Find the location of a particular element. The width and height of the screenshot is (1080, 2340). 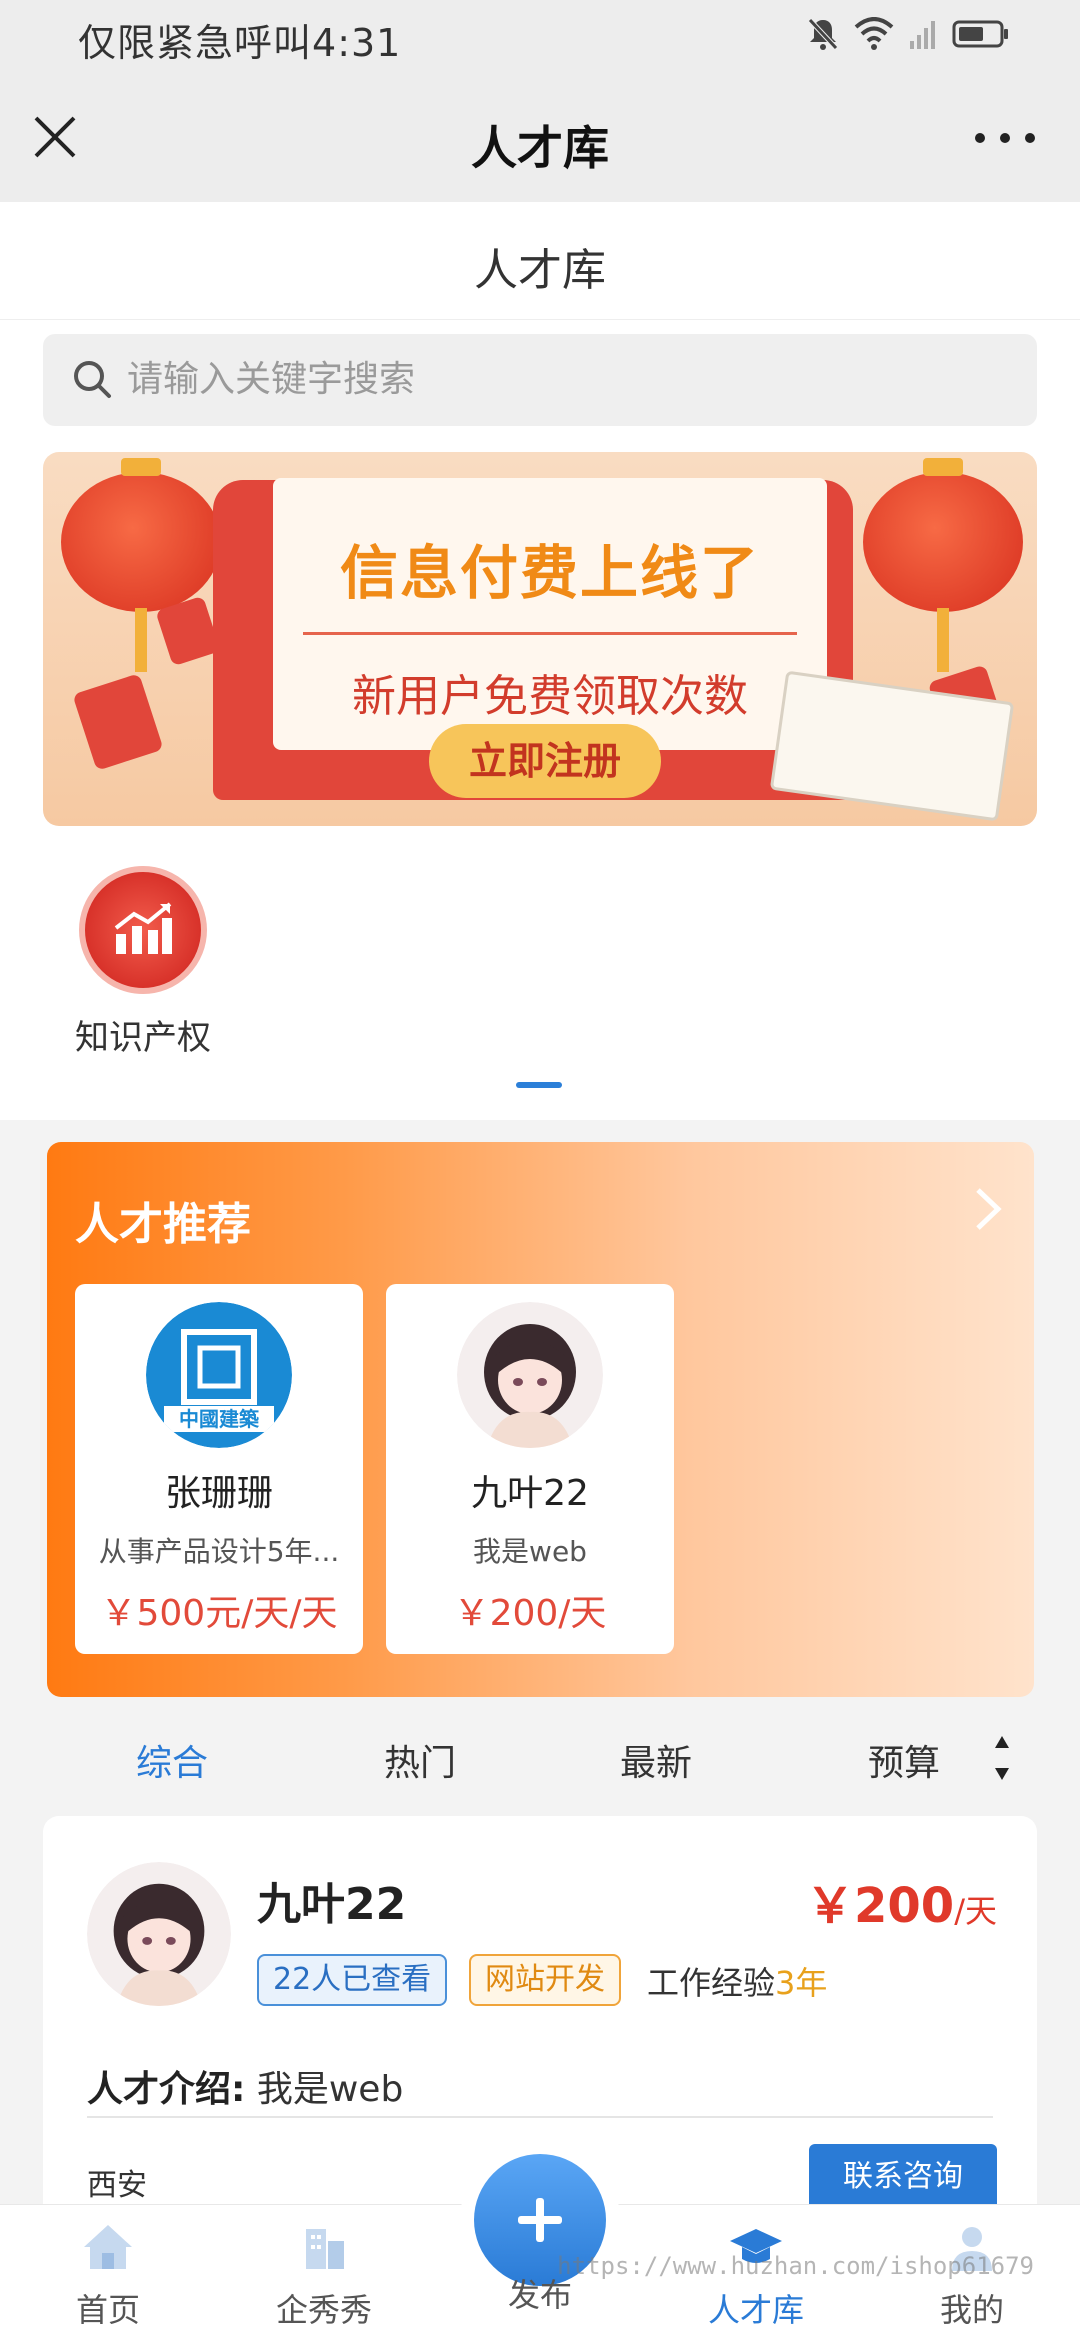

sort-tab-newest: 最新 is located at coordinates (656, 1760).